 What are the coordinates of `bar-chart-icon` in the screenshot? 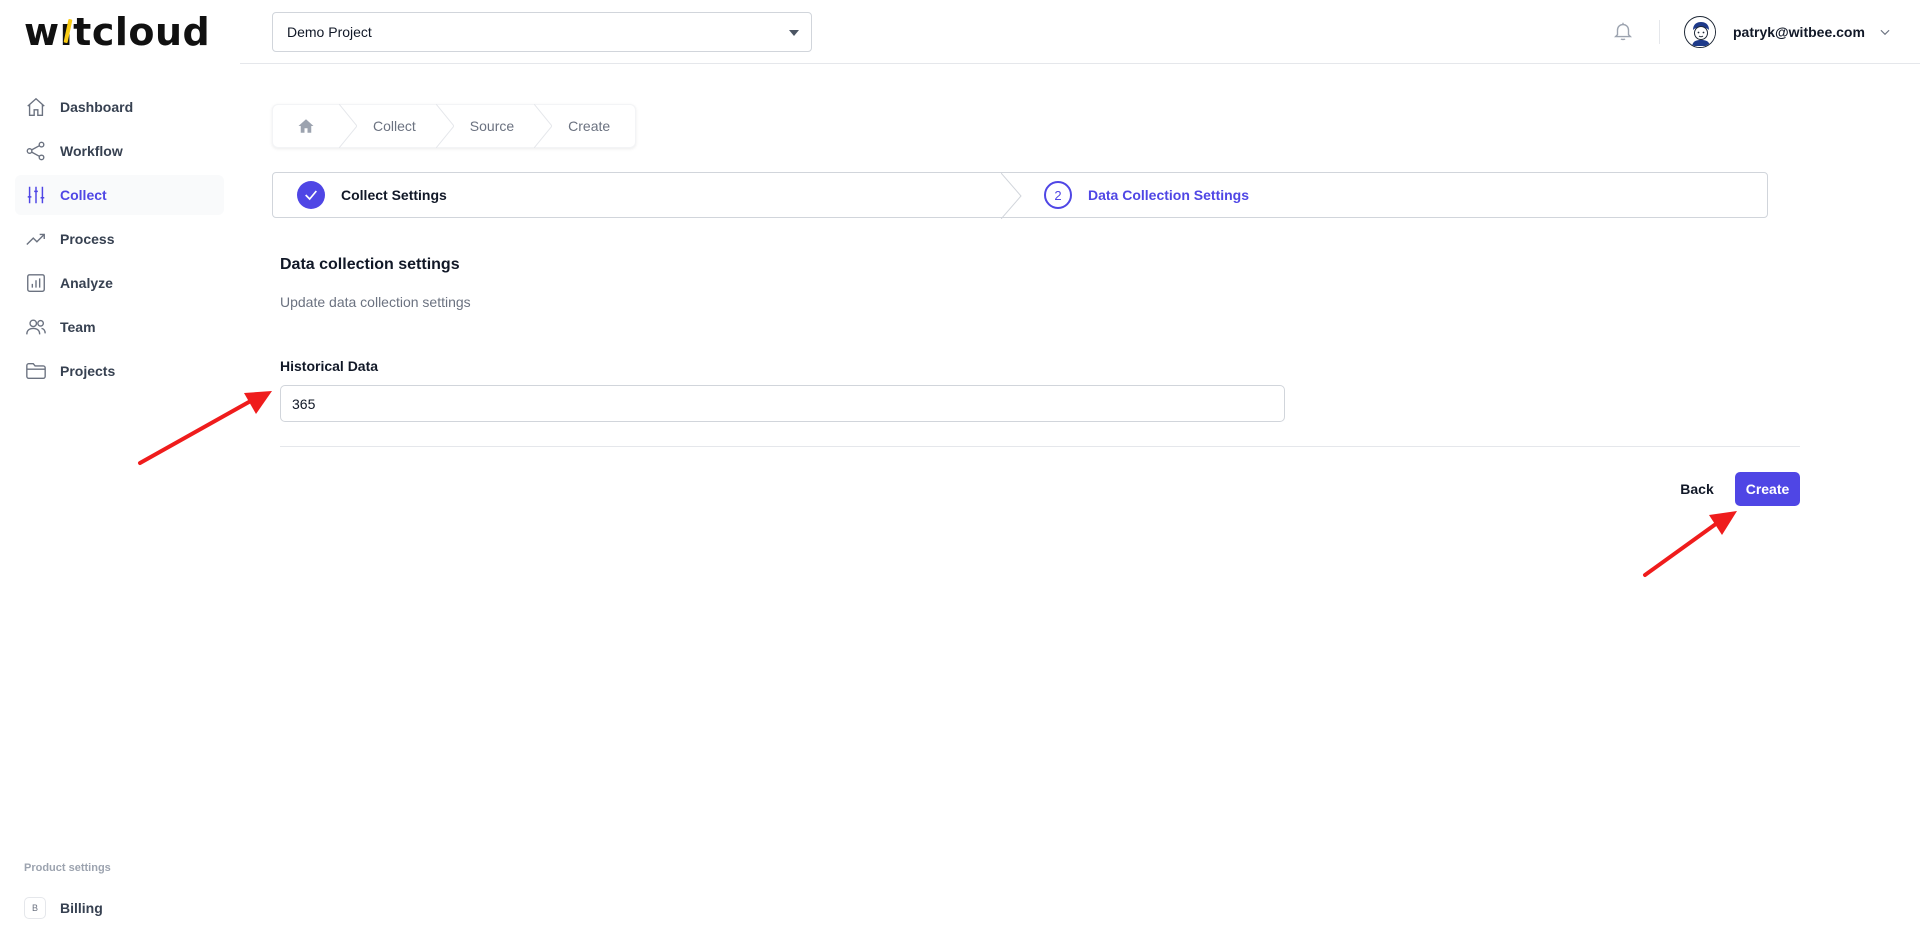 It's located at (36, 283).